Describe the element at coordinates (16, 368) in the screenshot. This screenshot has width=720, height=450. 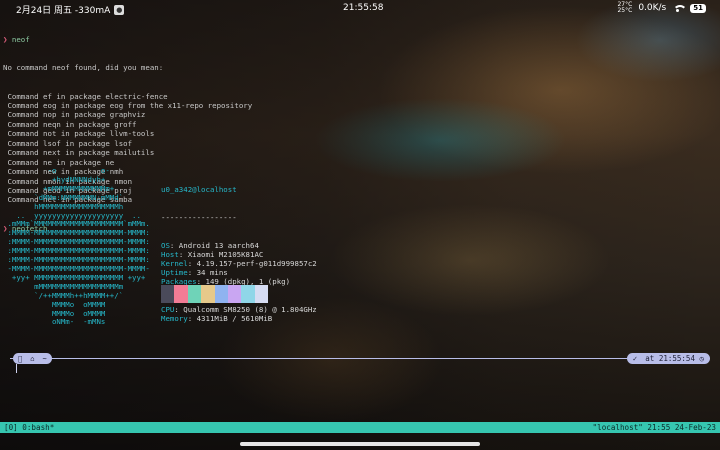
I see `text-cursor` at that location.